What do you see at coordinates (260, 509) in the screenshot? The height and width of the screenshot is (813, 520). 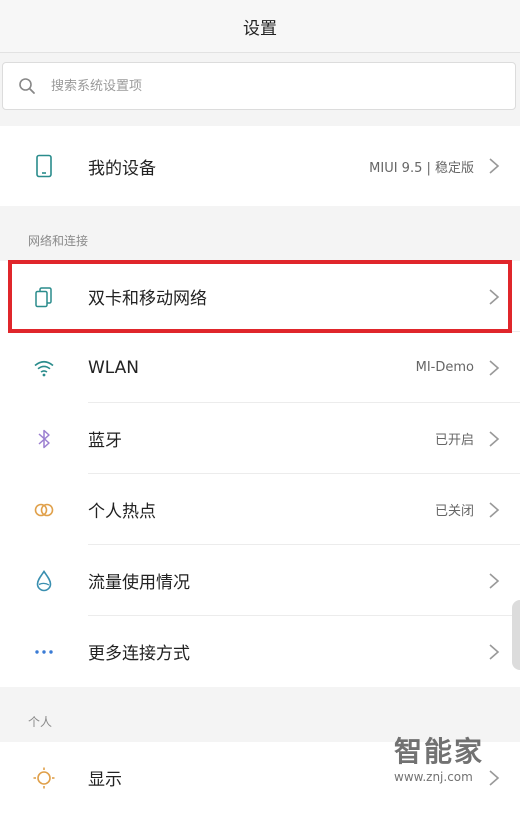 I see `hotspot-row: 个人热点 已关闭` at bounding box center [260, 509].